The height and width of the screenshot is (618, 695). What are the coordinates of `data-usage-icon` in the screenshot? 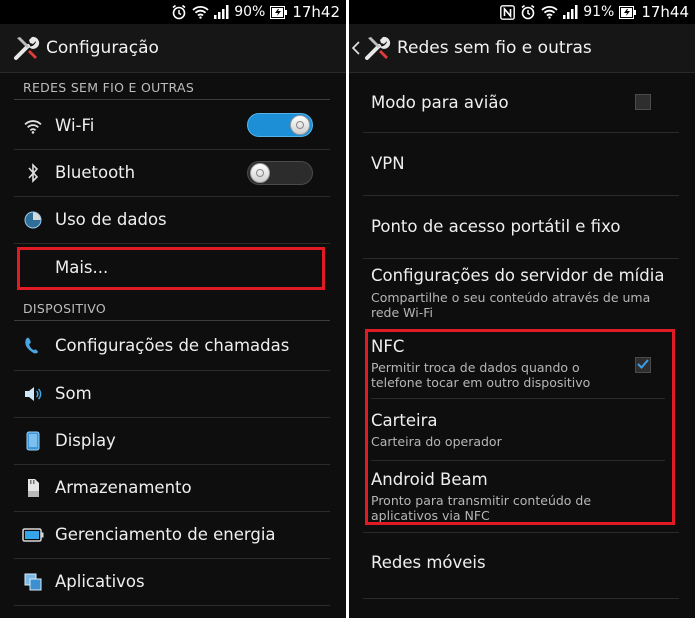 It's located at (33, 220).